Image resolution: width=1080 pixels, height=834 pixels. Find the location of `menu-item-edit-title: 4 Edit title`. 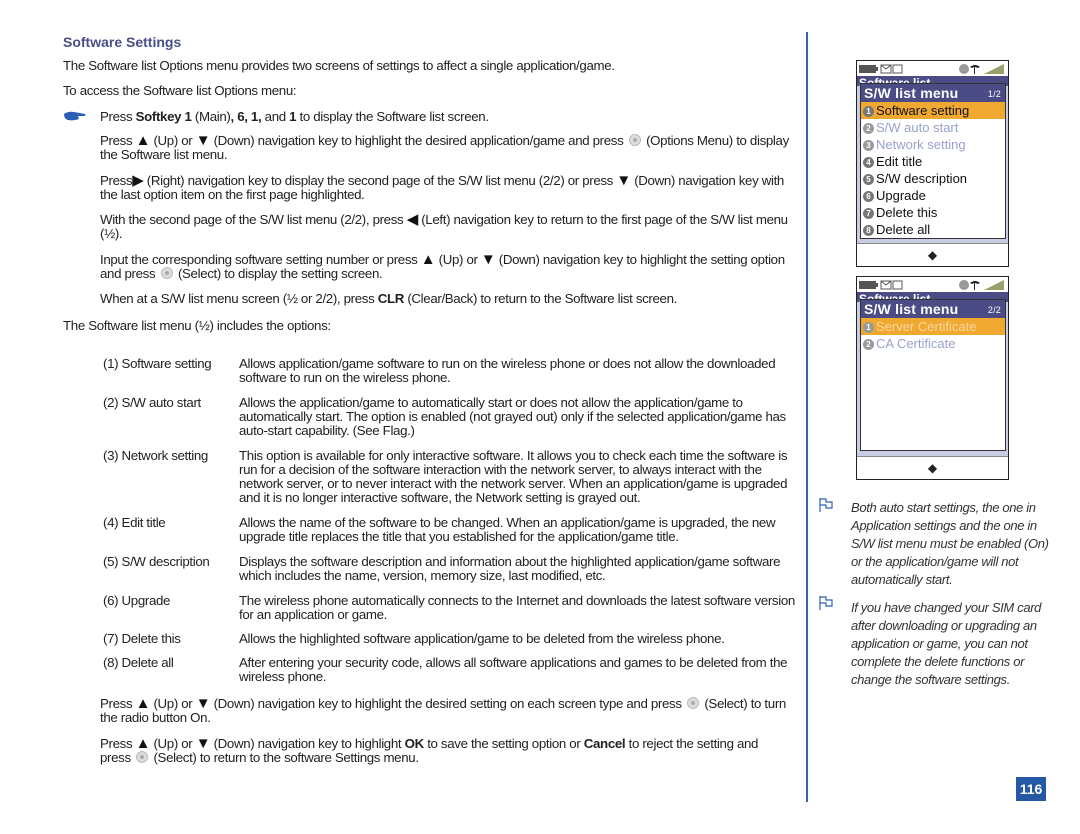

menu-item-edit-title: 4 Edit title is located at coordinates (933, 161).